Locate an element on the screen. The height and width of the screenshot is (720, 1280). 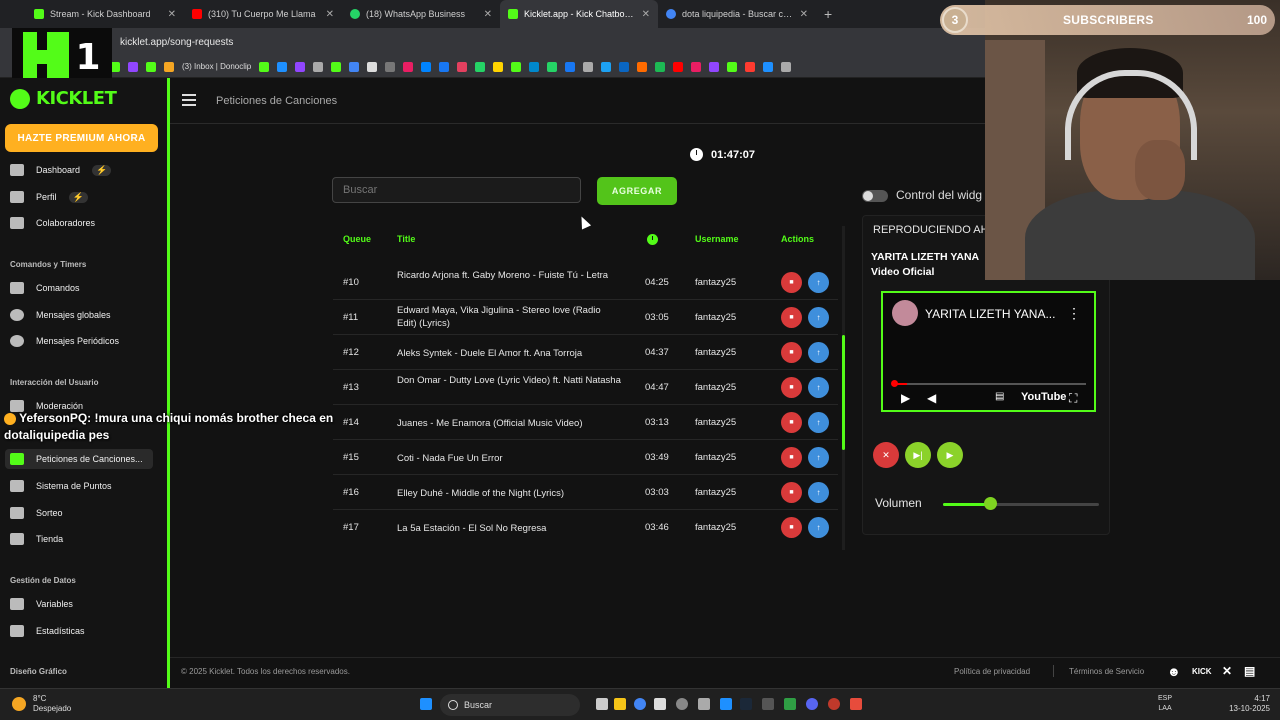
document-icon: ▤ is located at coordinates (1253, 672).